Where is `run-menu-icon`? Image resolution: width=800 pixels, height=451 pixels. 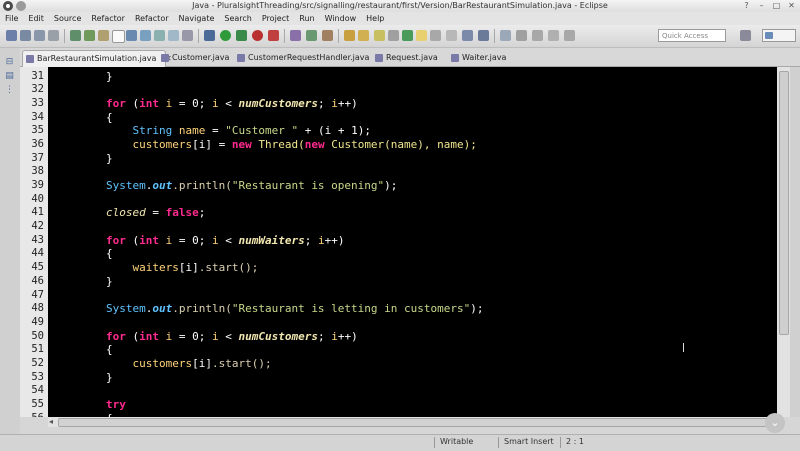 run-menu-icon is located at coordinates (241, 35).